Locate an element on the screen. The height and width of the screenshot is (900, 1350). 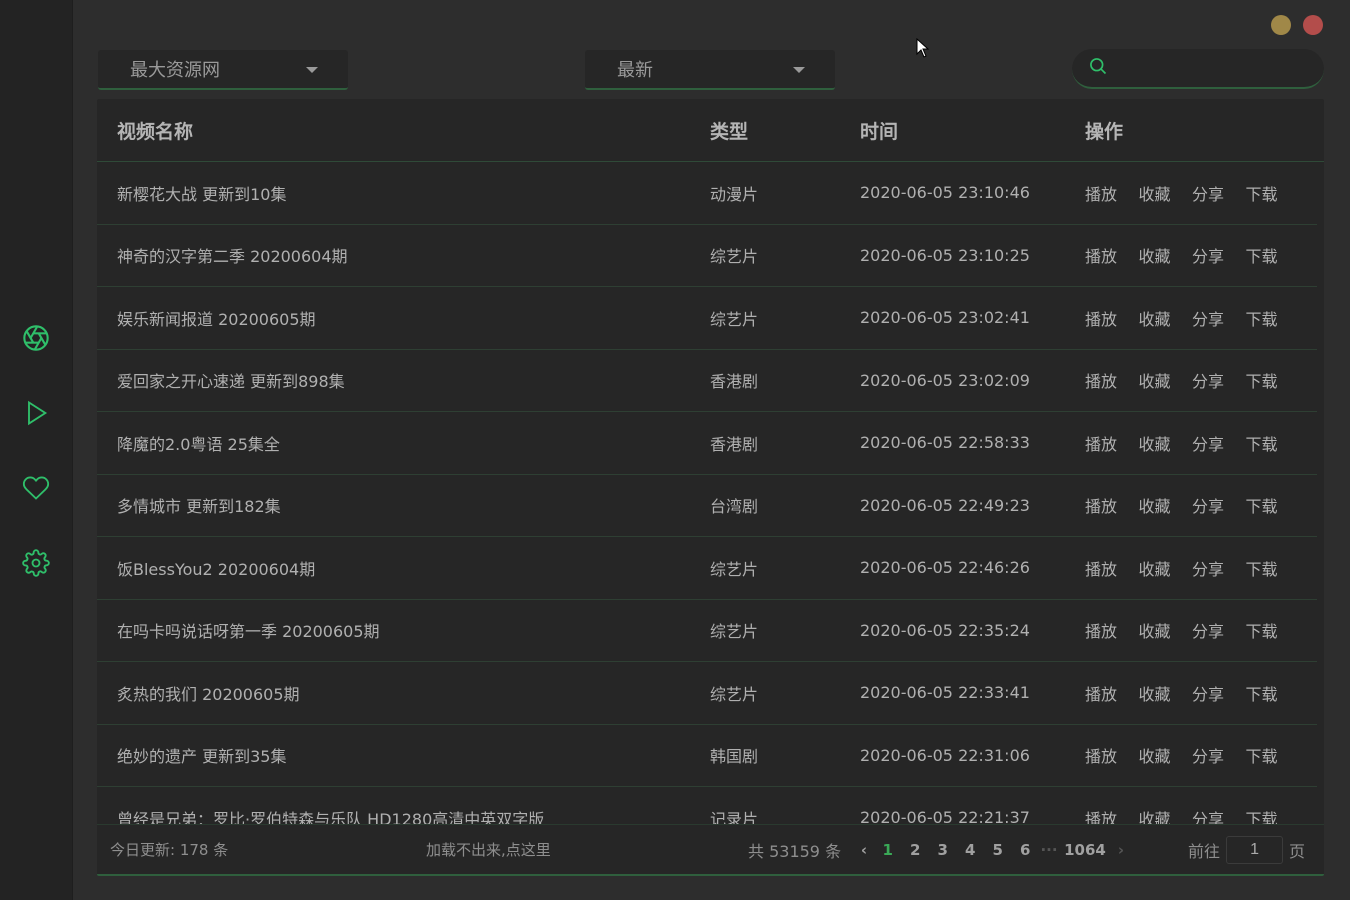
header-ops: 操作 is located at coordinates (1104, 131).